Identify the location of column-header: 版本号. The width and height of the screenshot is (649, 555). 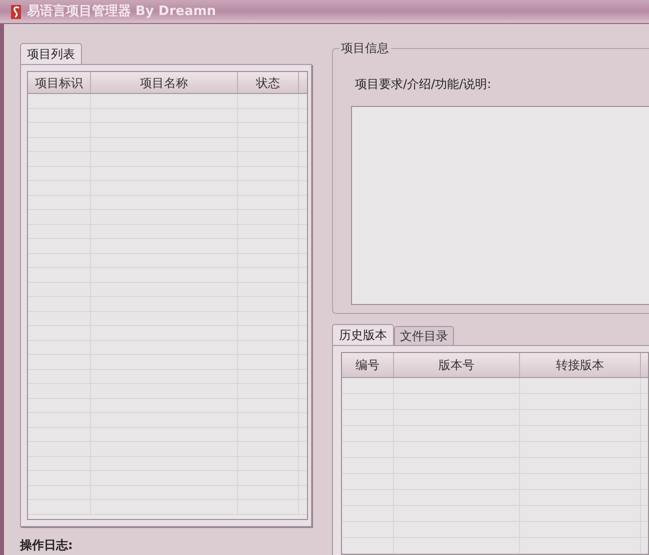
(456, 365).